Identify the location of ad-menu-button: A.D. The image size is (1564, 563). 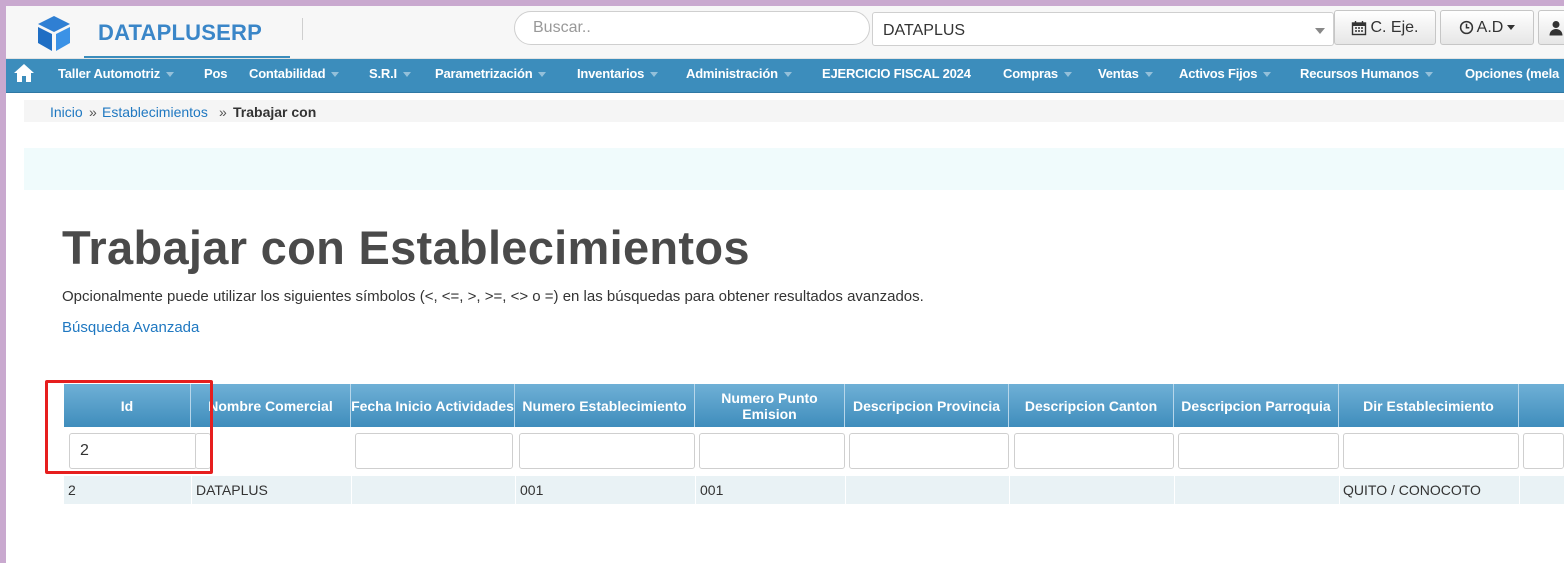
(1487, 27).